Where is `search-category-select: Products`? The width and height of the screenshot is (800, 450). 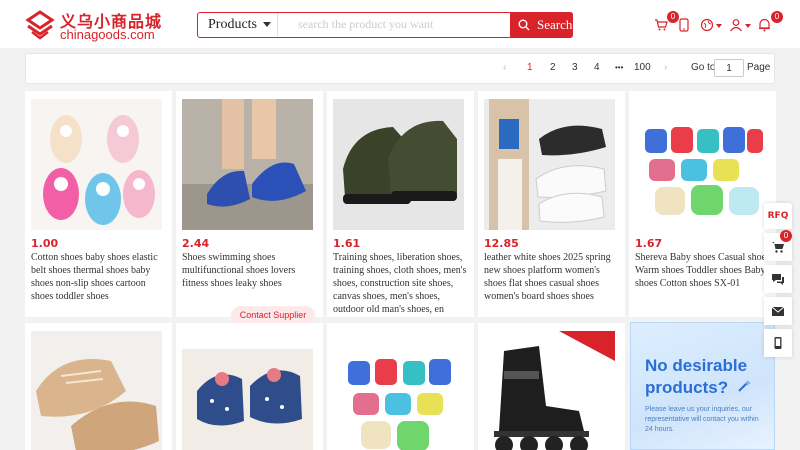 search-category-select: Products is located at coordinates (238, 24).